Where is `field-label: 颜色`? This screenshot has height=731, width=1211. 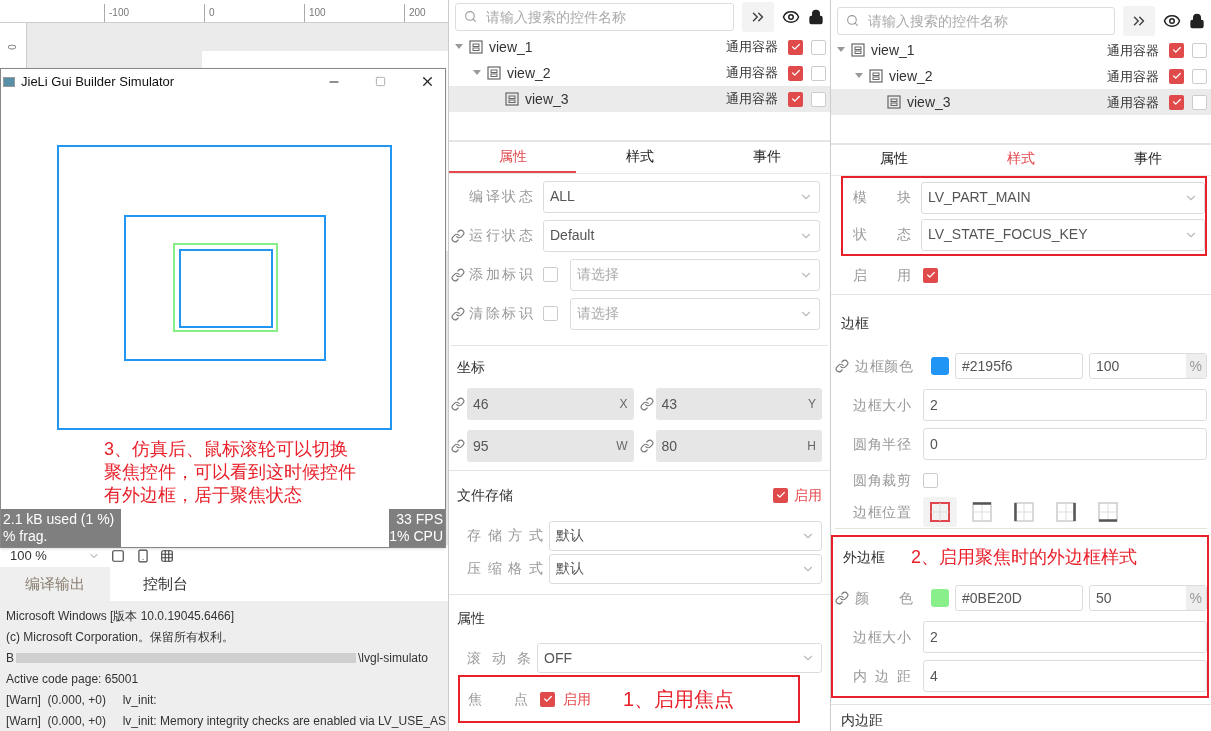
field-label: 颜色 is located at coordinates (884, 598).